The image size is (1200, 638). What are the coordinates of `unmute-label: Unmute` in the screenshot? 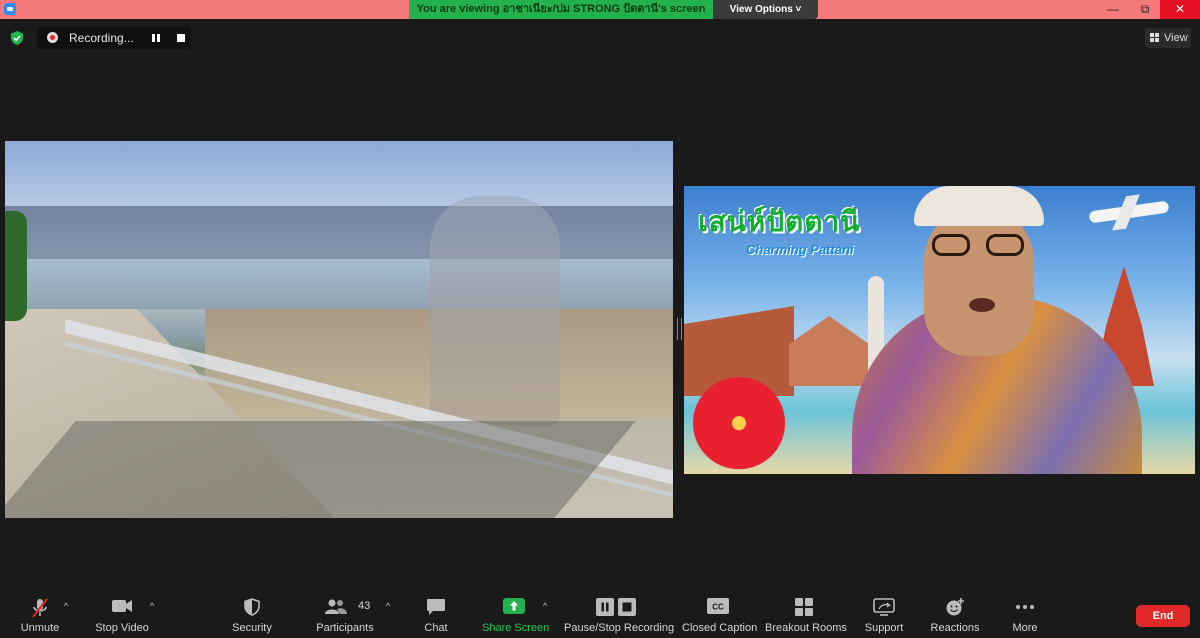 It's located at (40, 628).